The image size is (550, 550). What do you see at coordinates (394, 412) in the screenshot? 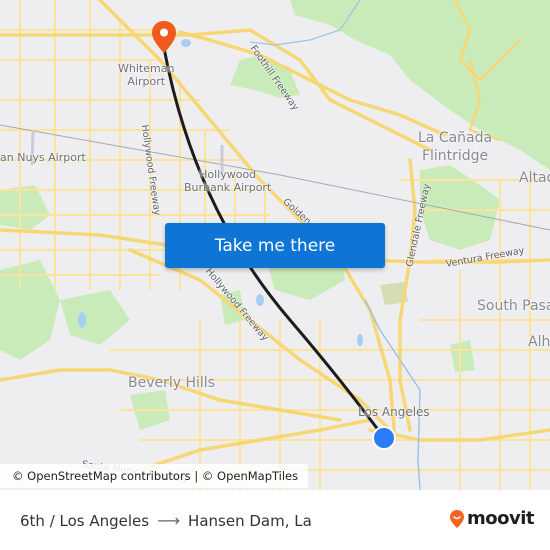
I see `label-los-angeles: Los Angeles` at bounding box center [394, 412].